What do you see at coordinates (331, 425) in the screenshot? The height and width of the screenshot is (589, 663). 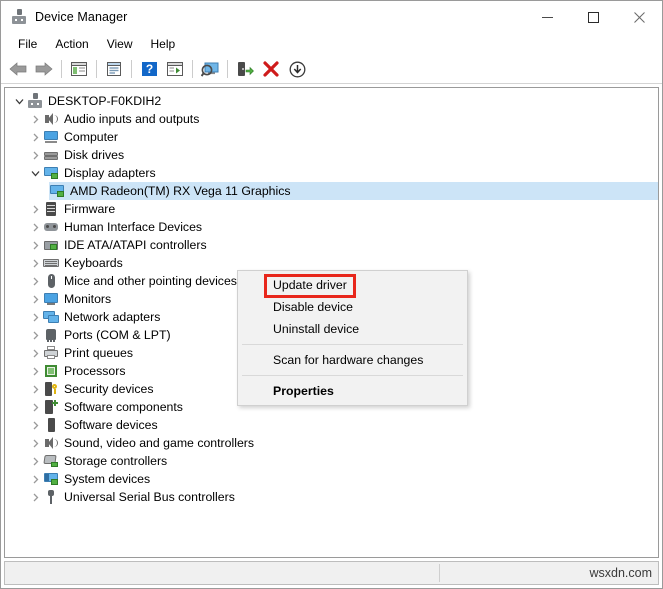 I see `tree-item-software-devices: Software devices` at bounding box center [331, 425].